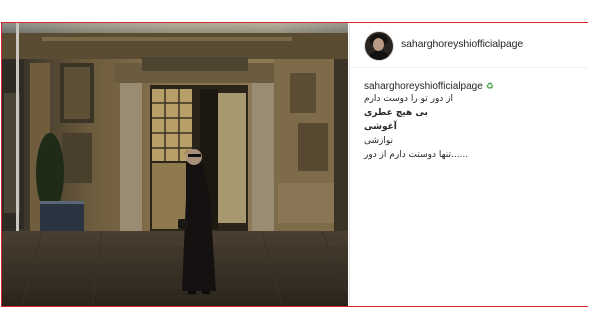 The height and width of the screenshot is (330, 590). What do you see at coordinates (462, 44) in the screenshot?
I see `username-link: saharghoreyshiofficialpage` at bounding box center [462, 44].